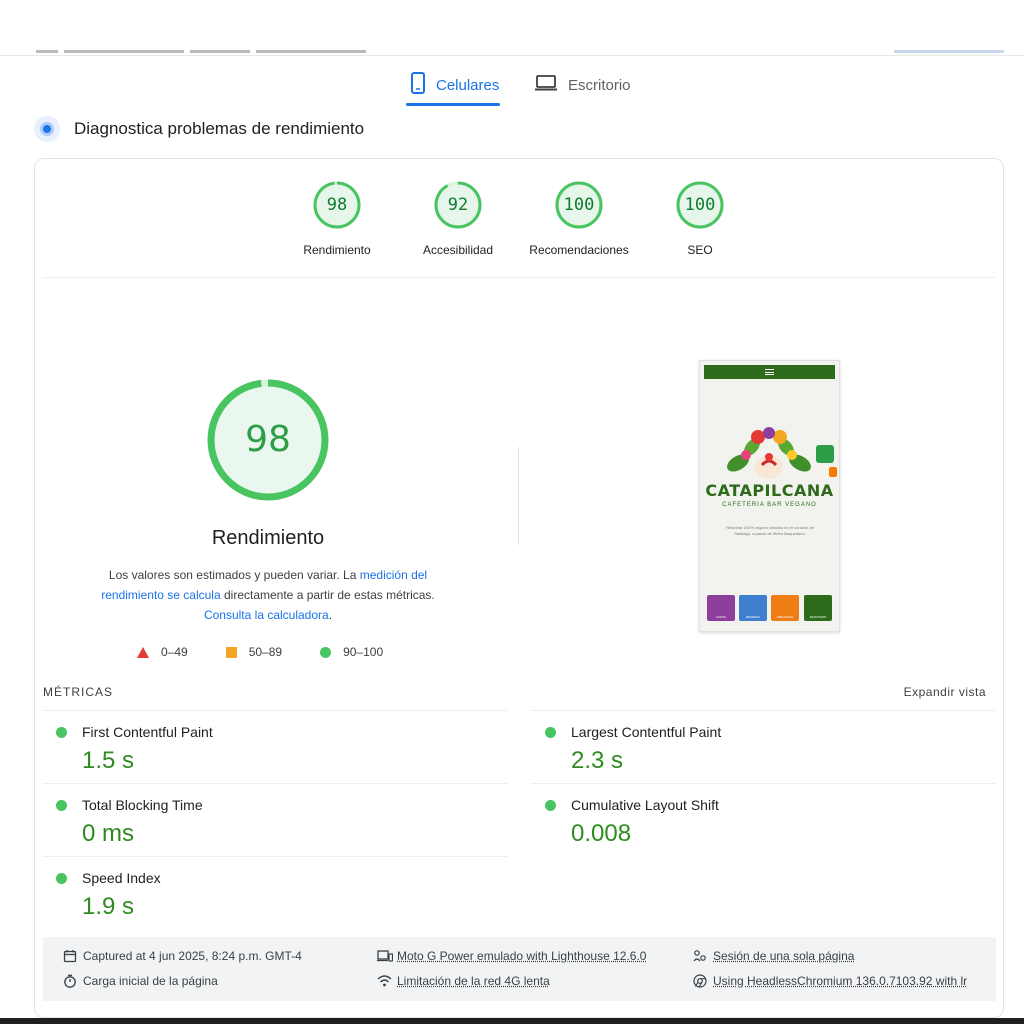  I want to click on session-text: Sesión de una sola página, so click(784, 956).